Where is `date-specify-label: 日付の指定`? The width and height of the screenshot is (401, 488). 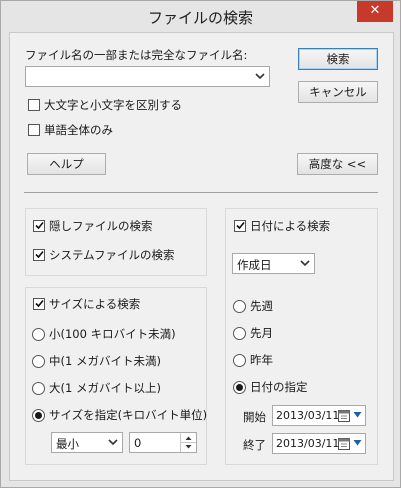
date-specify-label: 日付の指定 is located at coordinates (279, 387).